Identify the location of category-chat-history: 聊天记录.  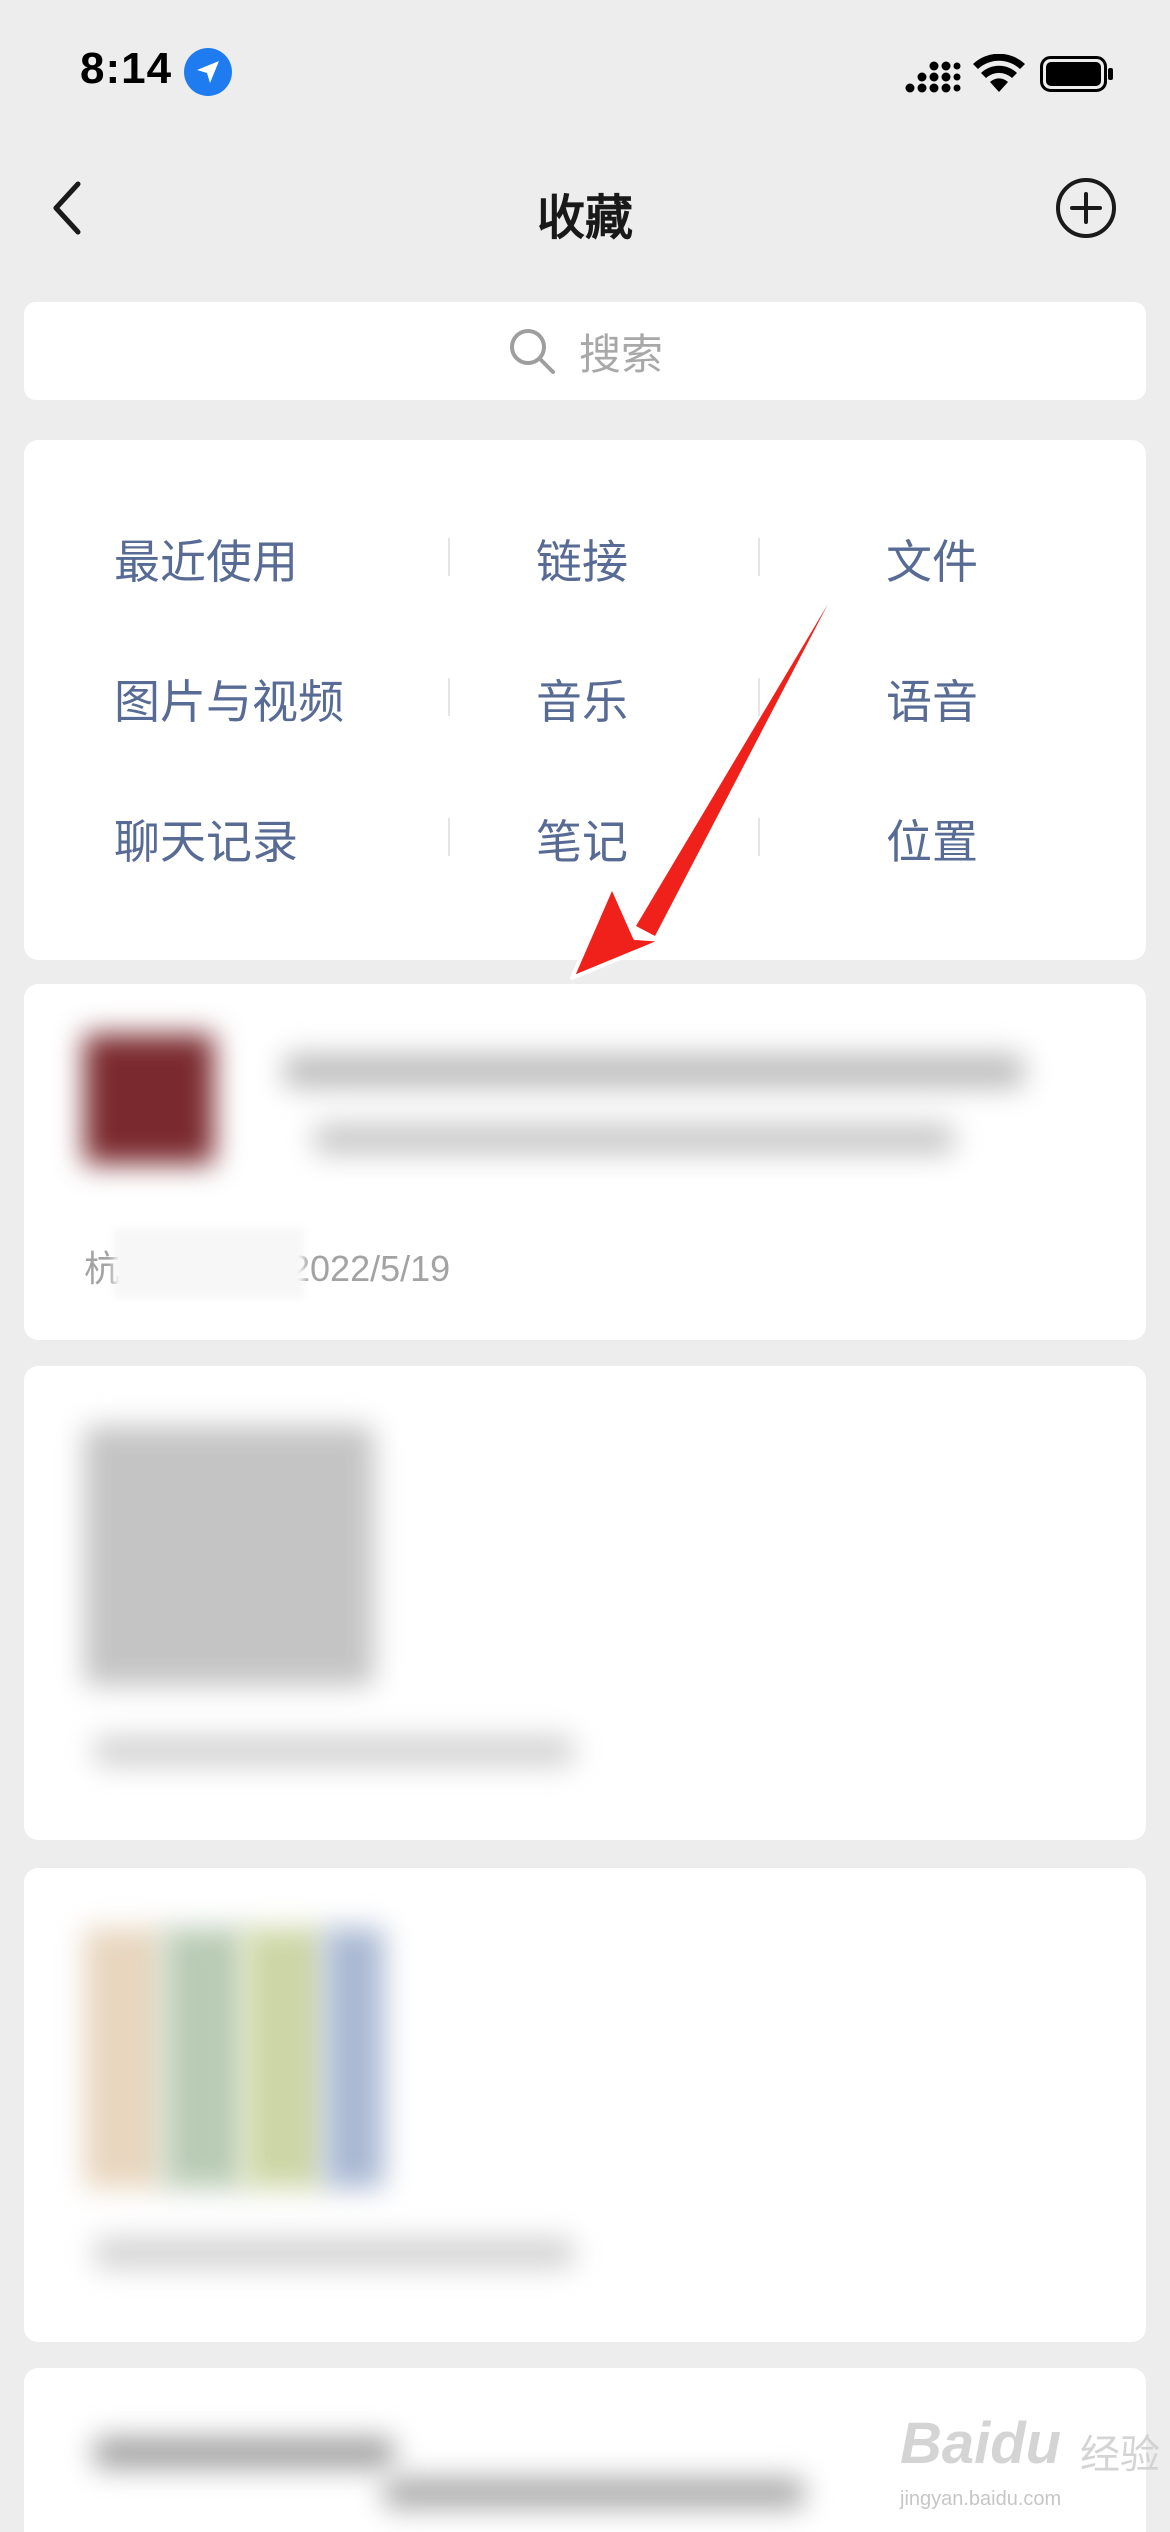
(206, 839).